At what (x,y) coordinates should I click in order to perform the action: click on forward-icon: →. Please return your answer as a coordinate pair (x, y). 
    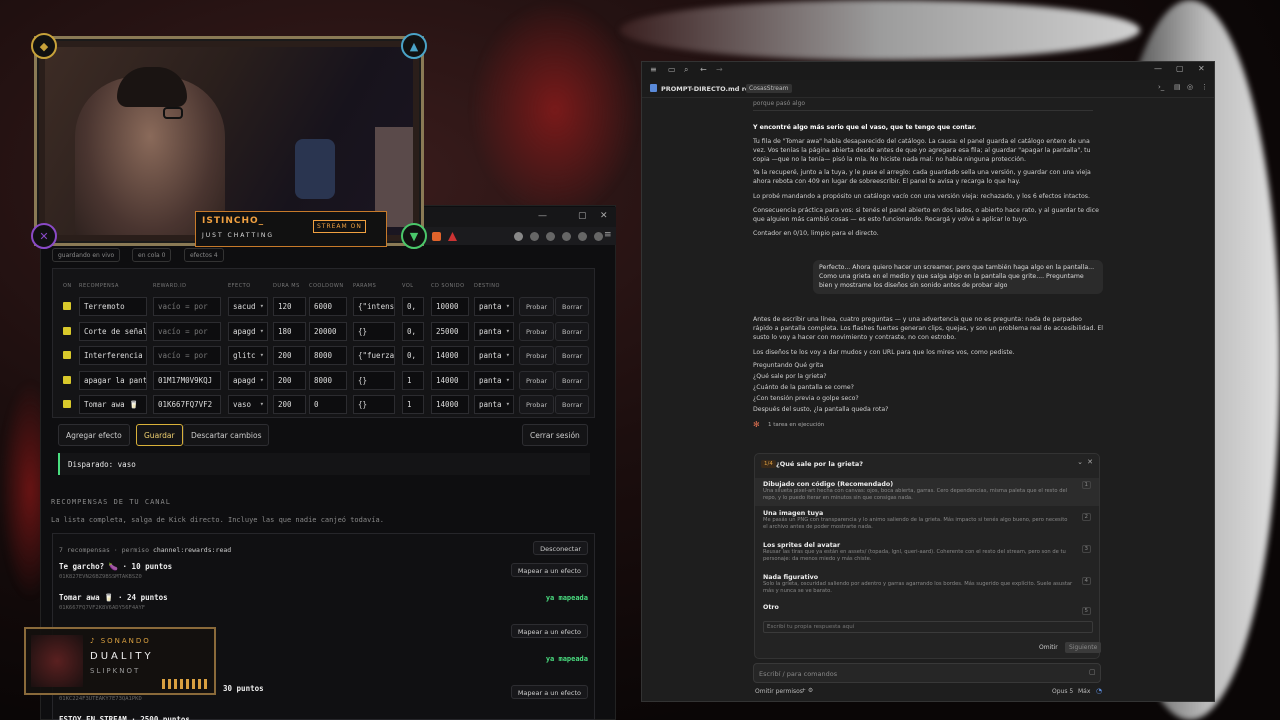
    Looking at the image, I should click on (719, 69).